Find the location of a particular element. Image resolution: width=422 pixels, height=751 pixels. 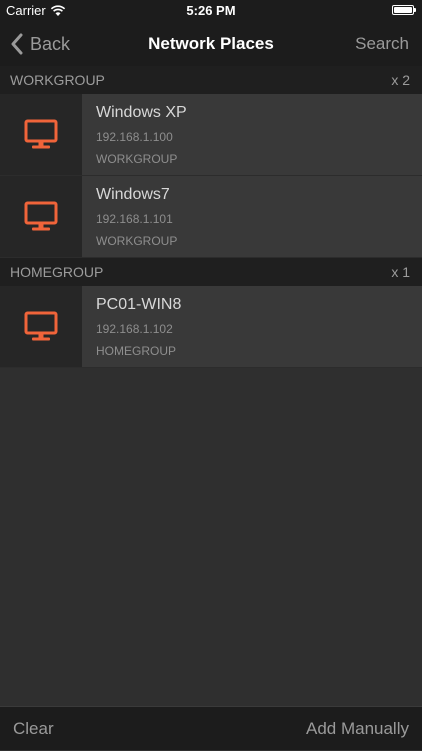

section-title: WORKGROUP is located at coordinates (57, 80).